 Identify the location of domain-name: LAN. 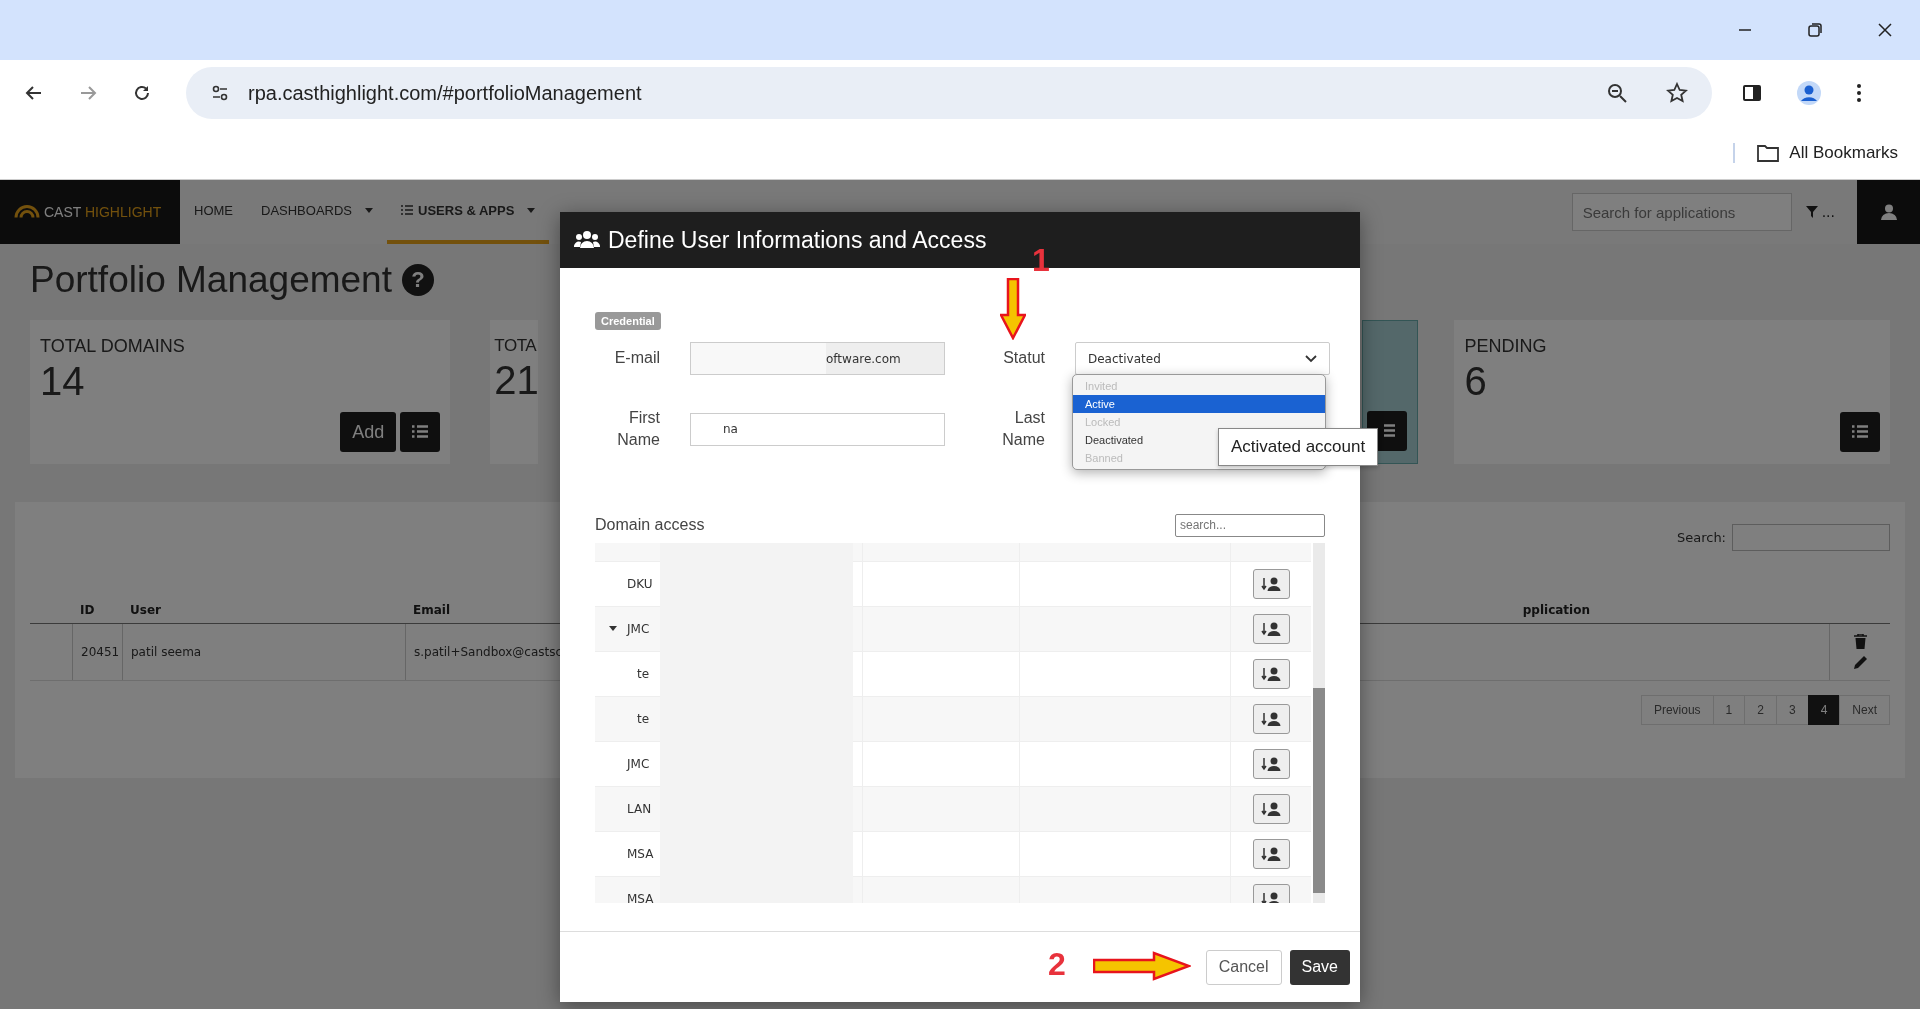
(639, 808).